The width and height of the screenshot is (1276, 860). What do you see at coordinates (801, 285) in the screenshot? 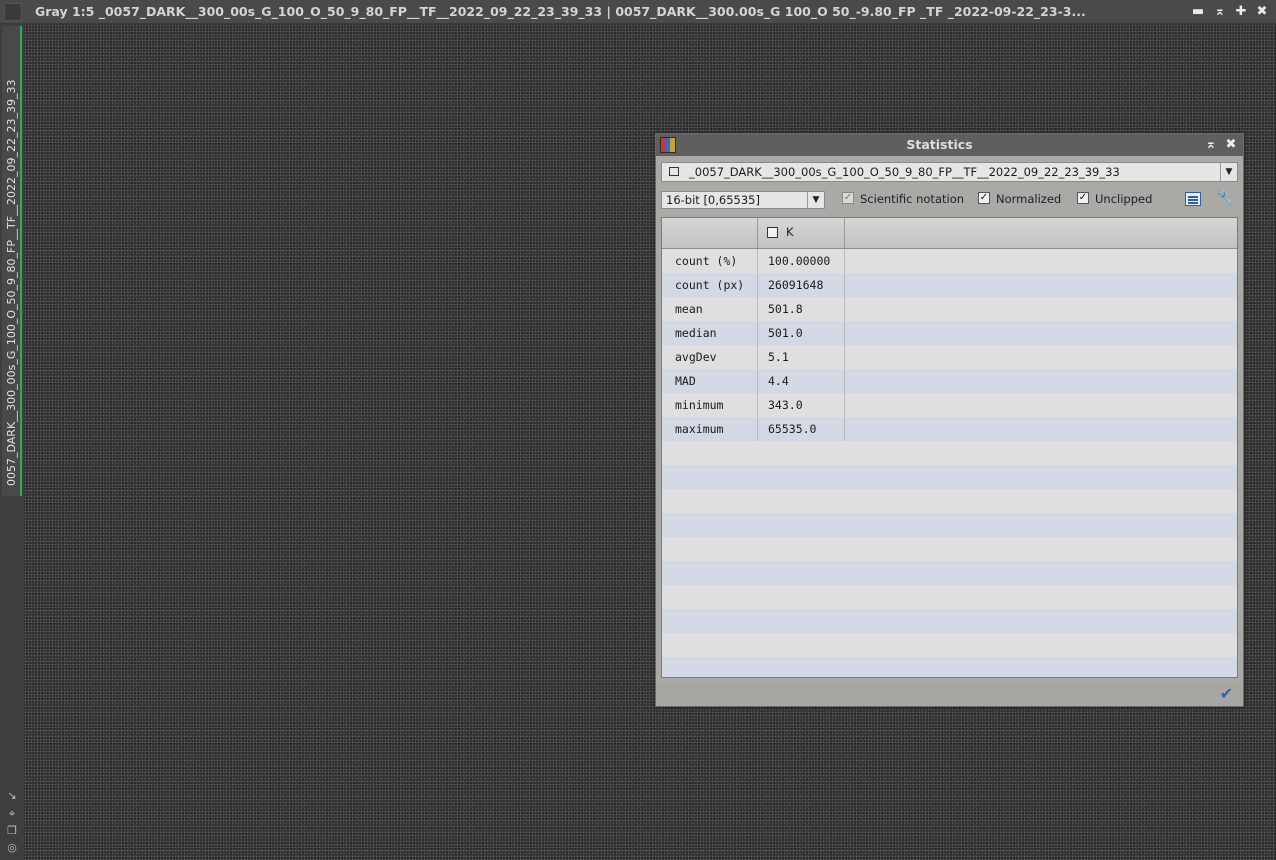
I see `stat-value: 26091648` at bounding box center [801, 285].